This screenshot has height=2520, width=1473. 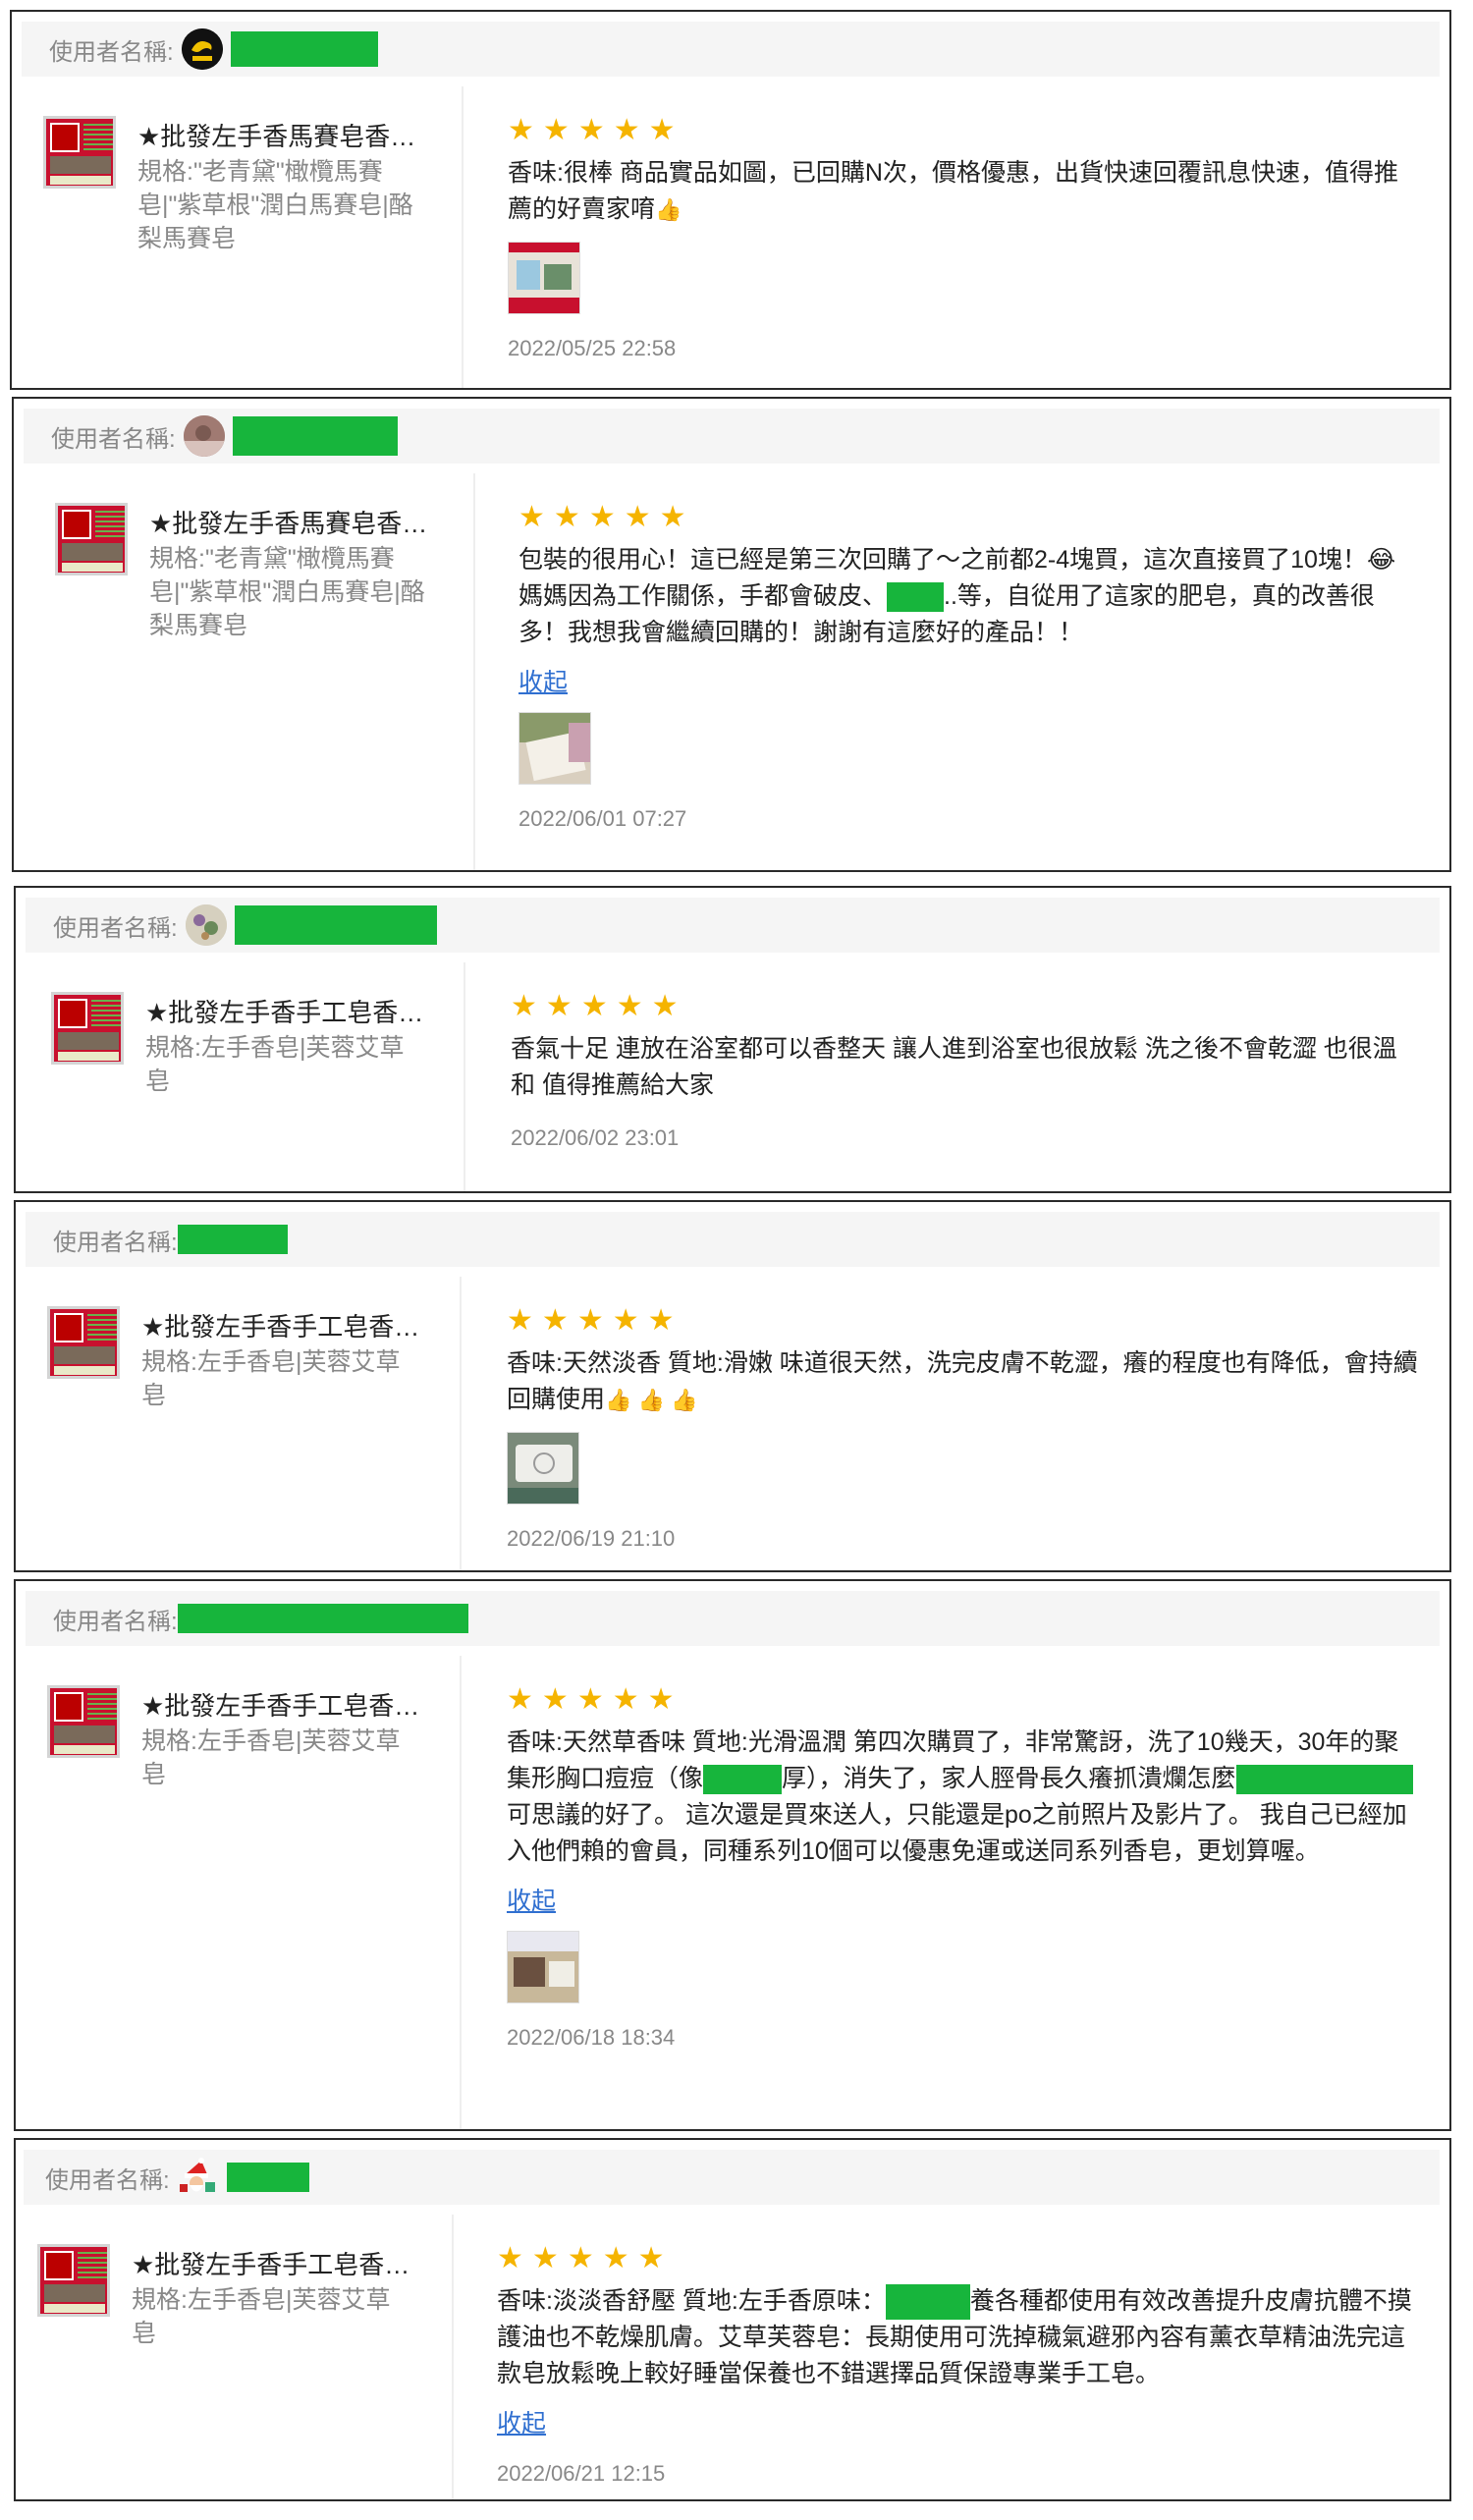 I want to click on review-date: 2022/06/21 12:15, so click(x=581, y=2474).